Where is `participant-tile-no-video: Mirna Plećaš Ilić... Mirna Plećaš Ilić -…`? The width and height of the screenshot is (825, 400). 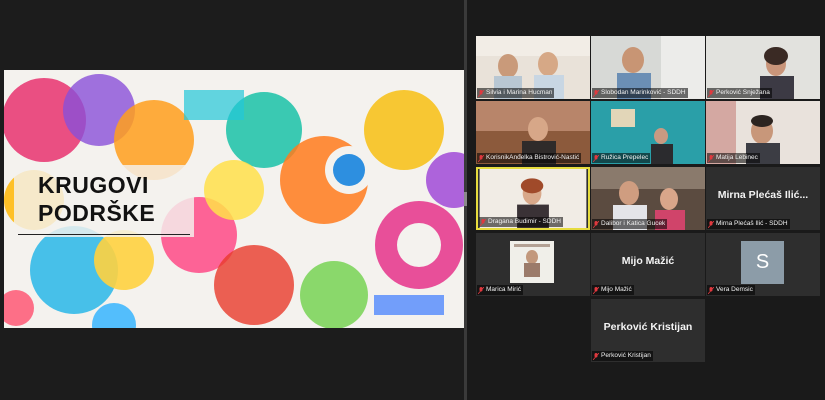
participant-tile-no-video: Mirna Plećaš Ilić... Mirna Plećaš Ilić -… is located at coordinates (763, 198).